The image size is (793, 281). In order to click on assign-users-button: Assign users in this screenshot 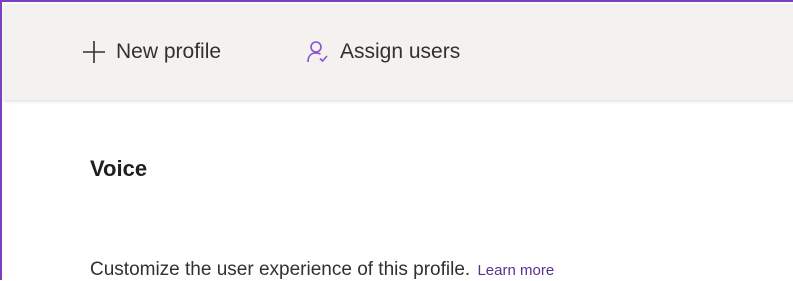, I will do `click(383, 52)`.